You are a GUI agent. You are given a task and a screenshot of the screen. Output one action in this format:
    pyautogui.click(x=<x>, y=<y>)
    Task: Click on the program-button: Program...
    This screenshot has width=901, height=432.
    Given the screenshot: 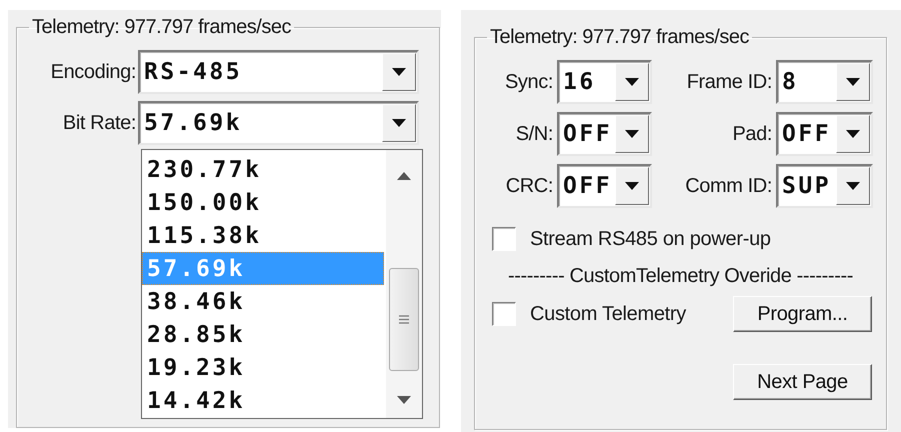 What is the action you would take?
    pyautogui.click(x=802, y=314)
    